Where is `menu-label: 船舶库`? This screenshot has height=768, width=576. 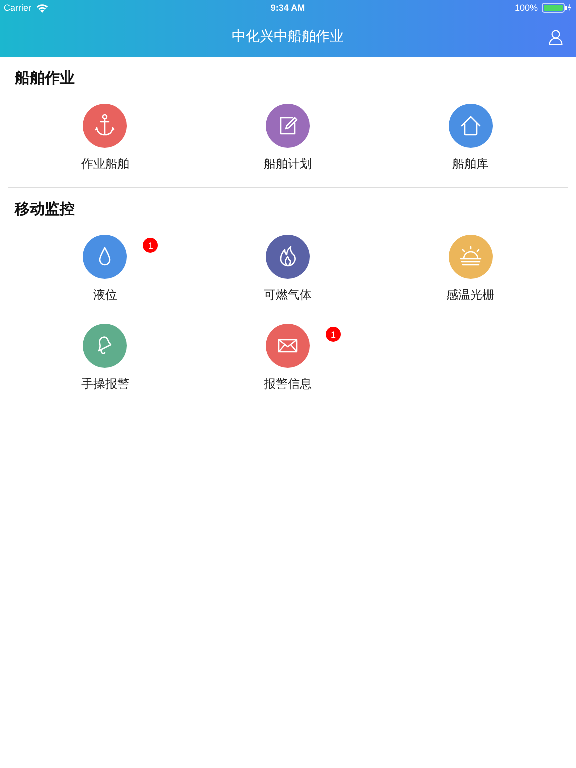 menu-label: 船舶库 is located at coordinates (470, 164).